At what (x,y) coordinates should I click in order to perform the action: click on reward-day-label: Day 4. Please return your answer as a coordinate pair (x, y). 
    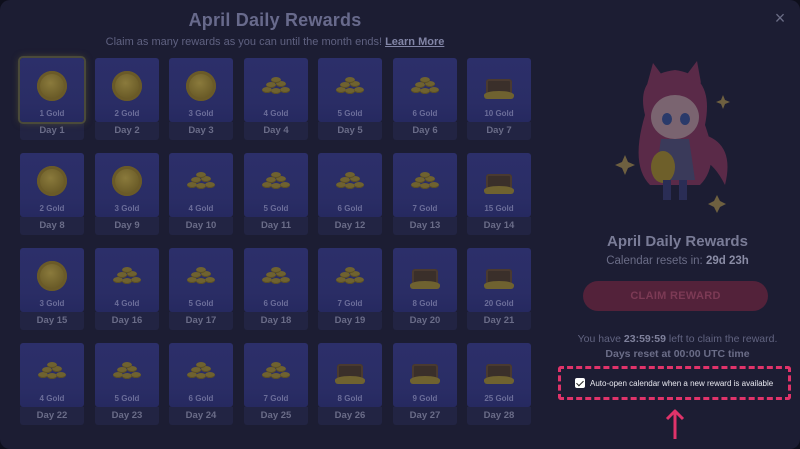
    Looking at the image, I should click on (276, 131).